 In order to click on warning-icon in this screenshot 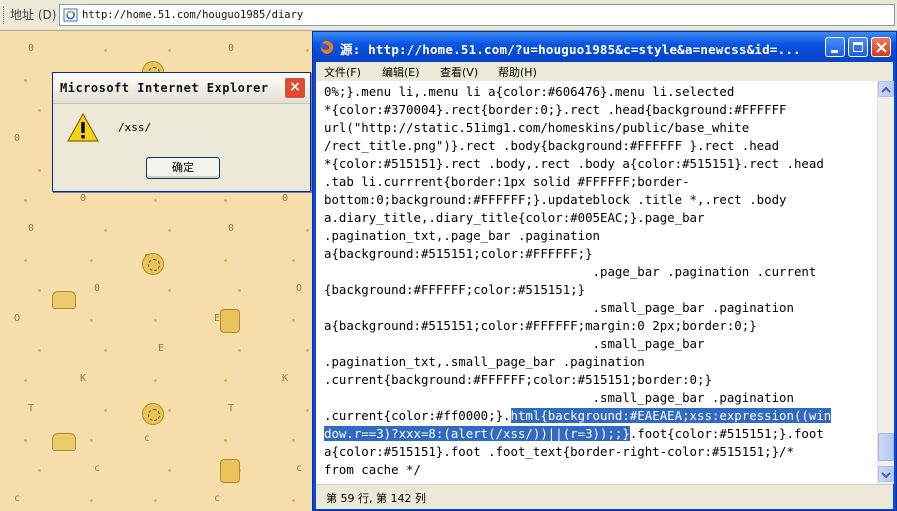, I will do `click(83, 127)`.